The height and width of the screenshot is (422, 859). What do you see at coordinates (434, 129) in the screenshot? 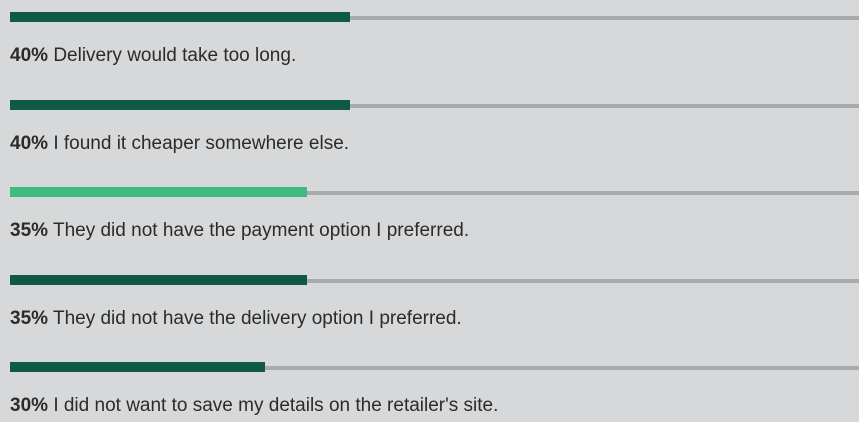
I see `bar-row: 40% I found it cheaper somewhere else.` at bounding box center [434, 129].